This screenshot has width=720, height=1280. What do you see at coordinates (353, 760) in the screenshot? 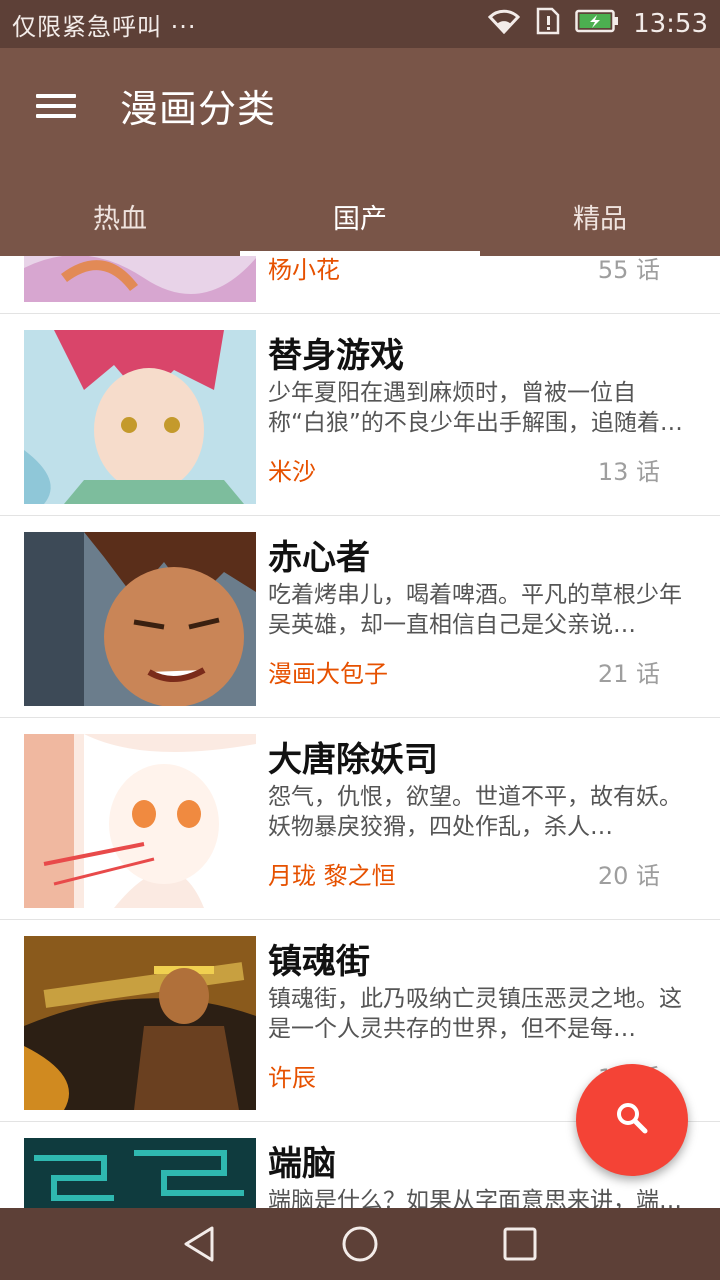
I see `comic-title: 大唐除妖司` at bounding box center [353, 760].